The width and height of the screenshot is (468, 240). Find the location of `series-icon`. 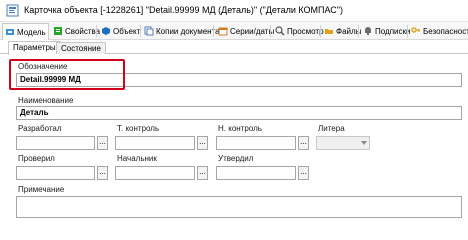

series-icon is located at coordinates (223, 31).